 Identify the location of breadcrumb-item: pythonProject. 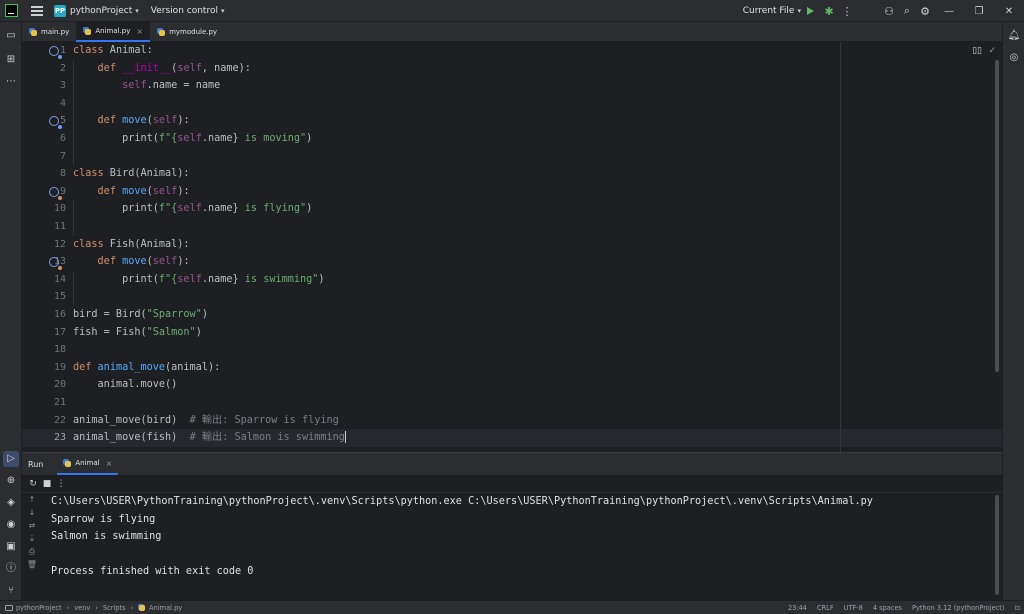
(39, 608).